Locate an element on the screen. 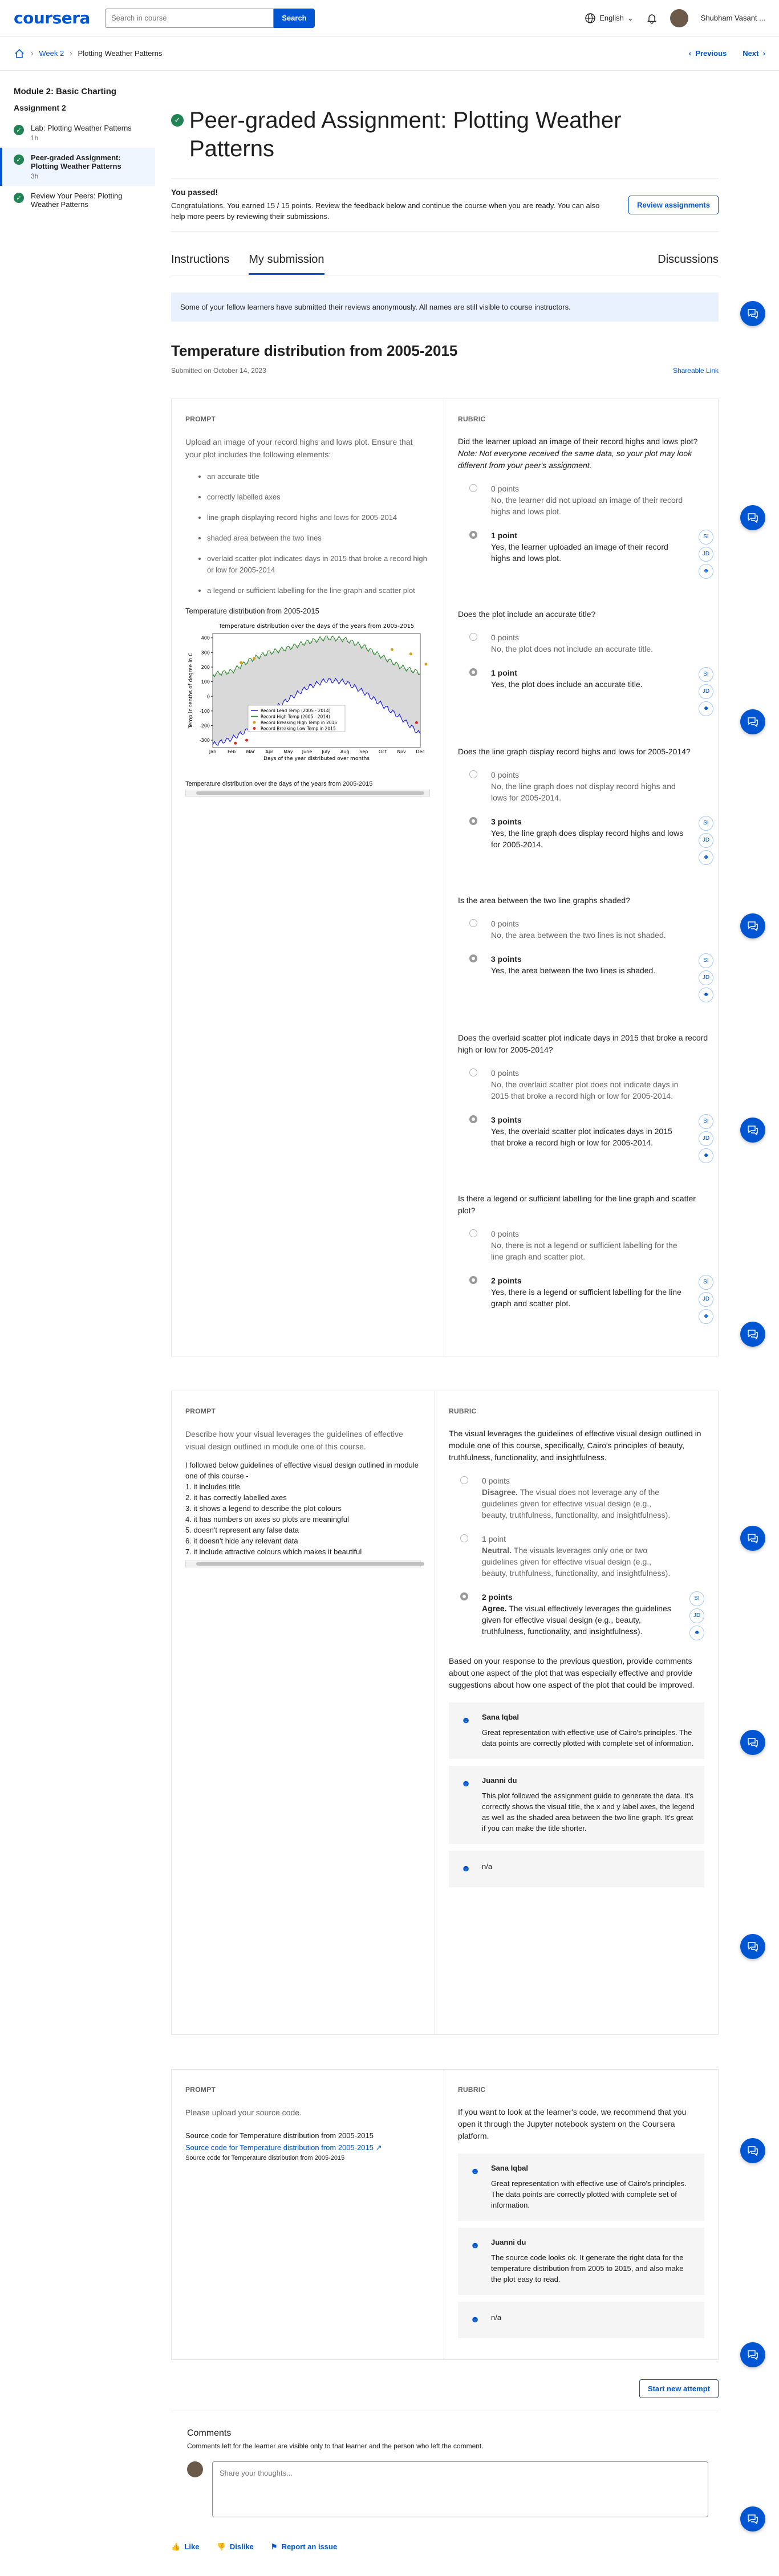  y-tick-label: 400 is located at coordinates (205, 638).